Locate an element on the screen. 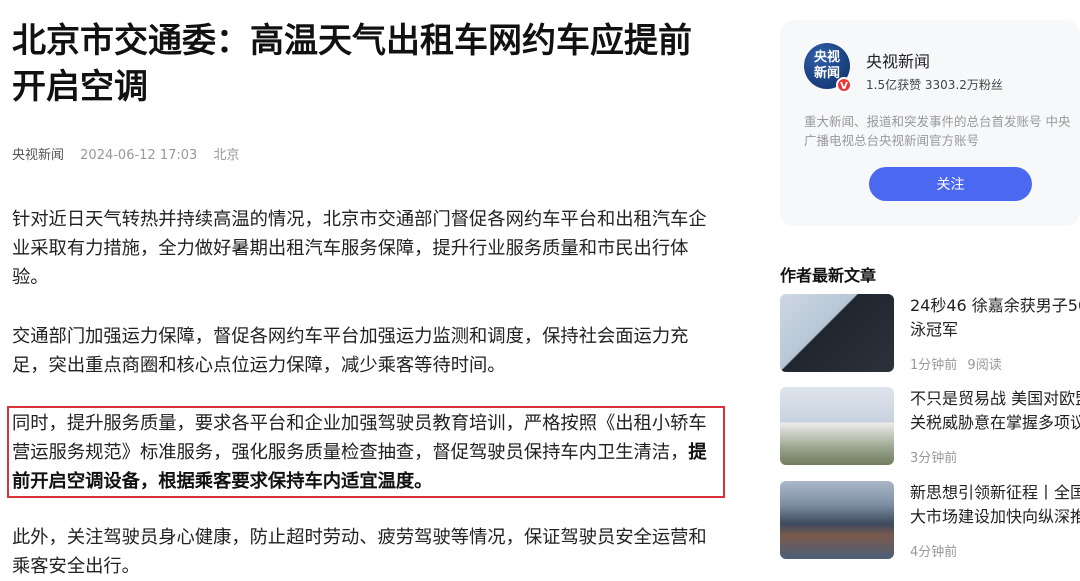 The width and height of the screenshot is (1080, 581). article-meta: 央视新闻 2024-06-12 17:03 北京 is located at coordinates (131, 153).